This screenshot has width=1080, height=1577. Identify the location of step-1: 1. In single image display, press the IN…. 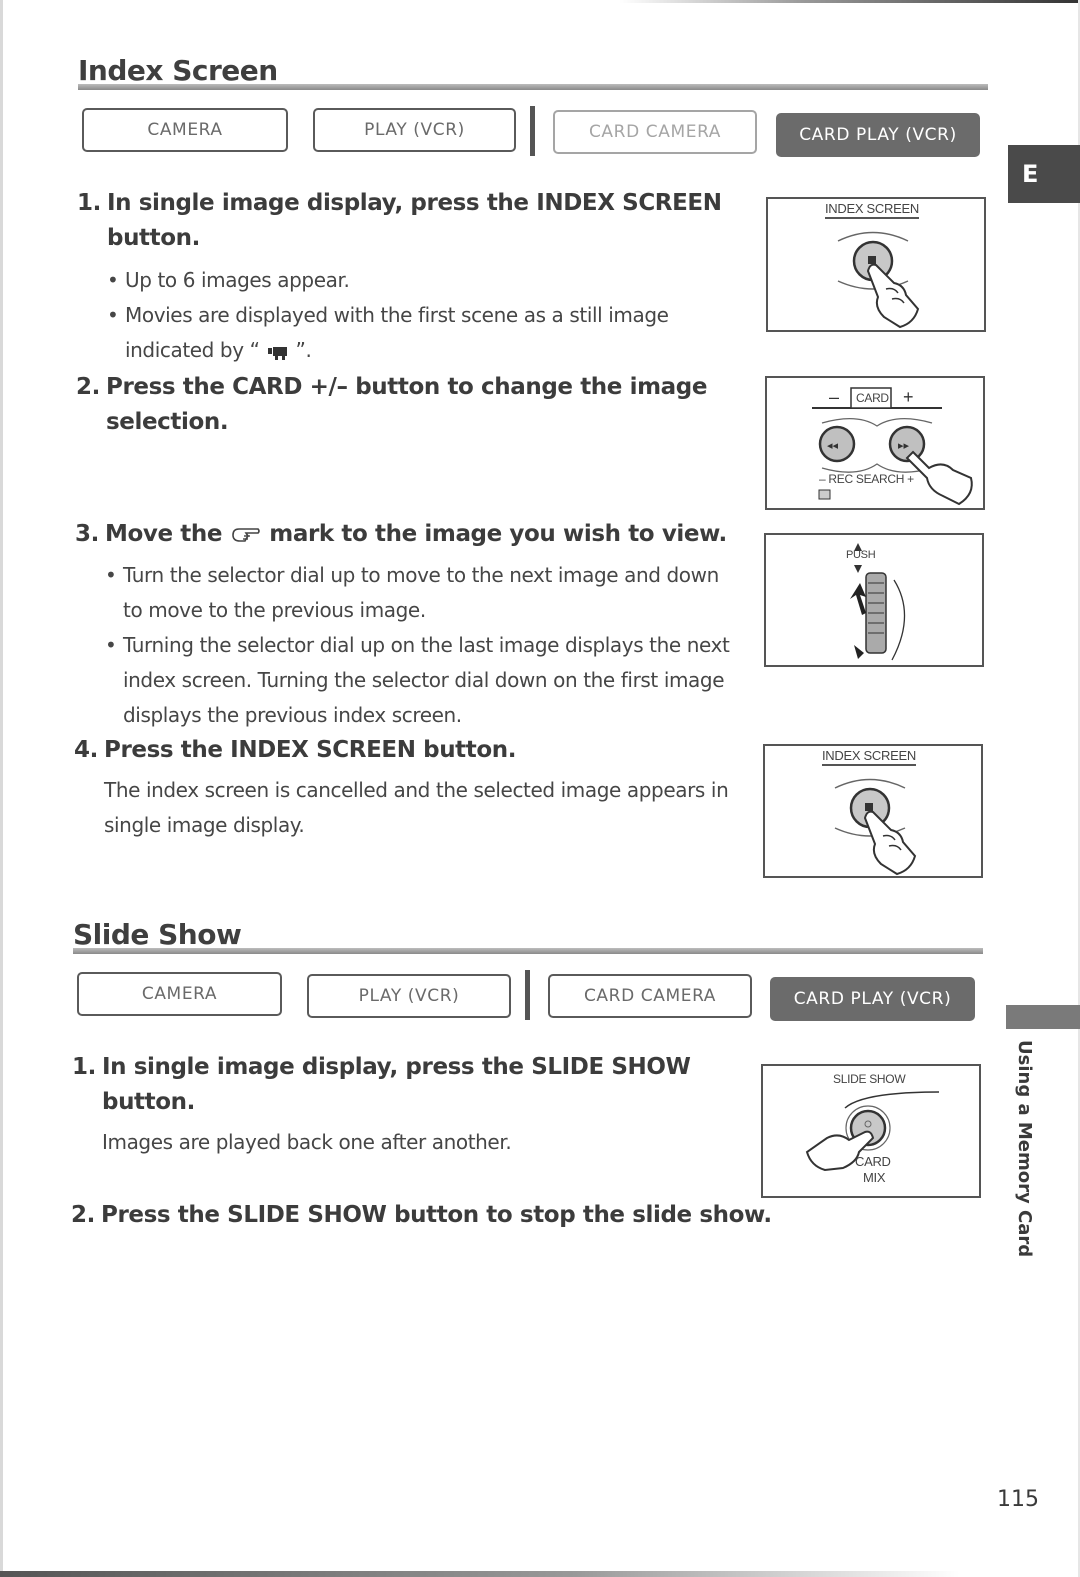
(412, 221).